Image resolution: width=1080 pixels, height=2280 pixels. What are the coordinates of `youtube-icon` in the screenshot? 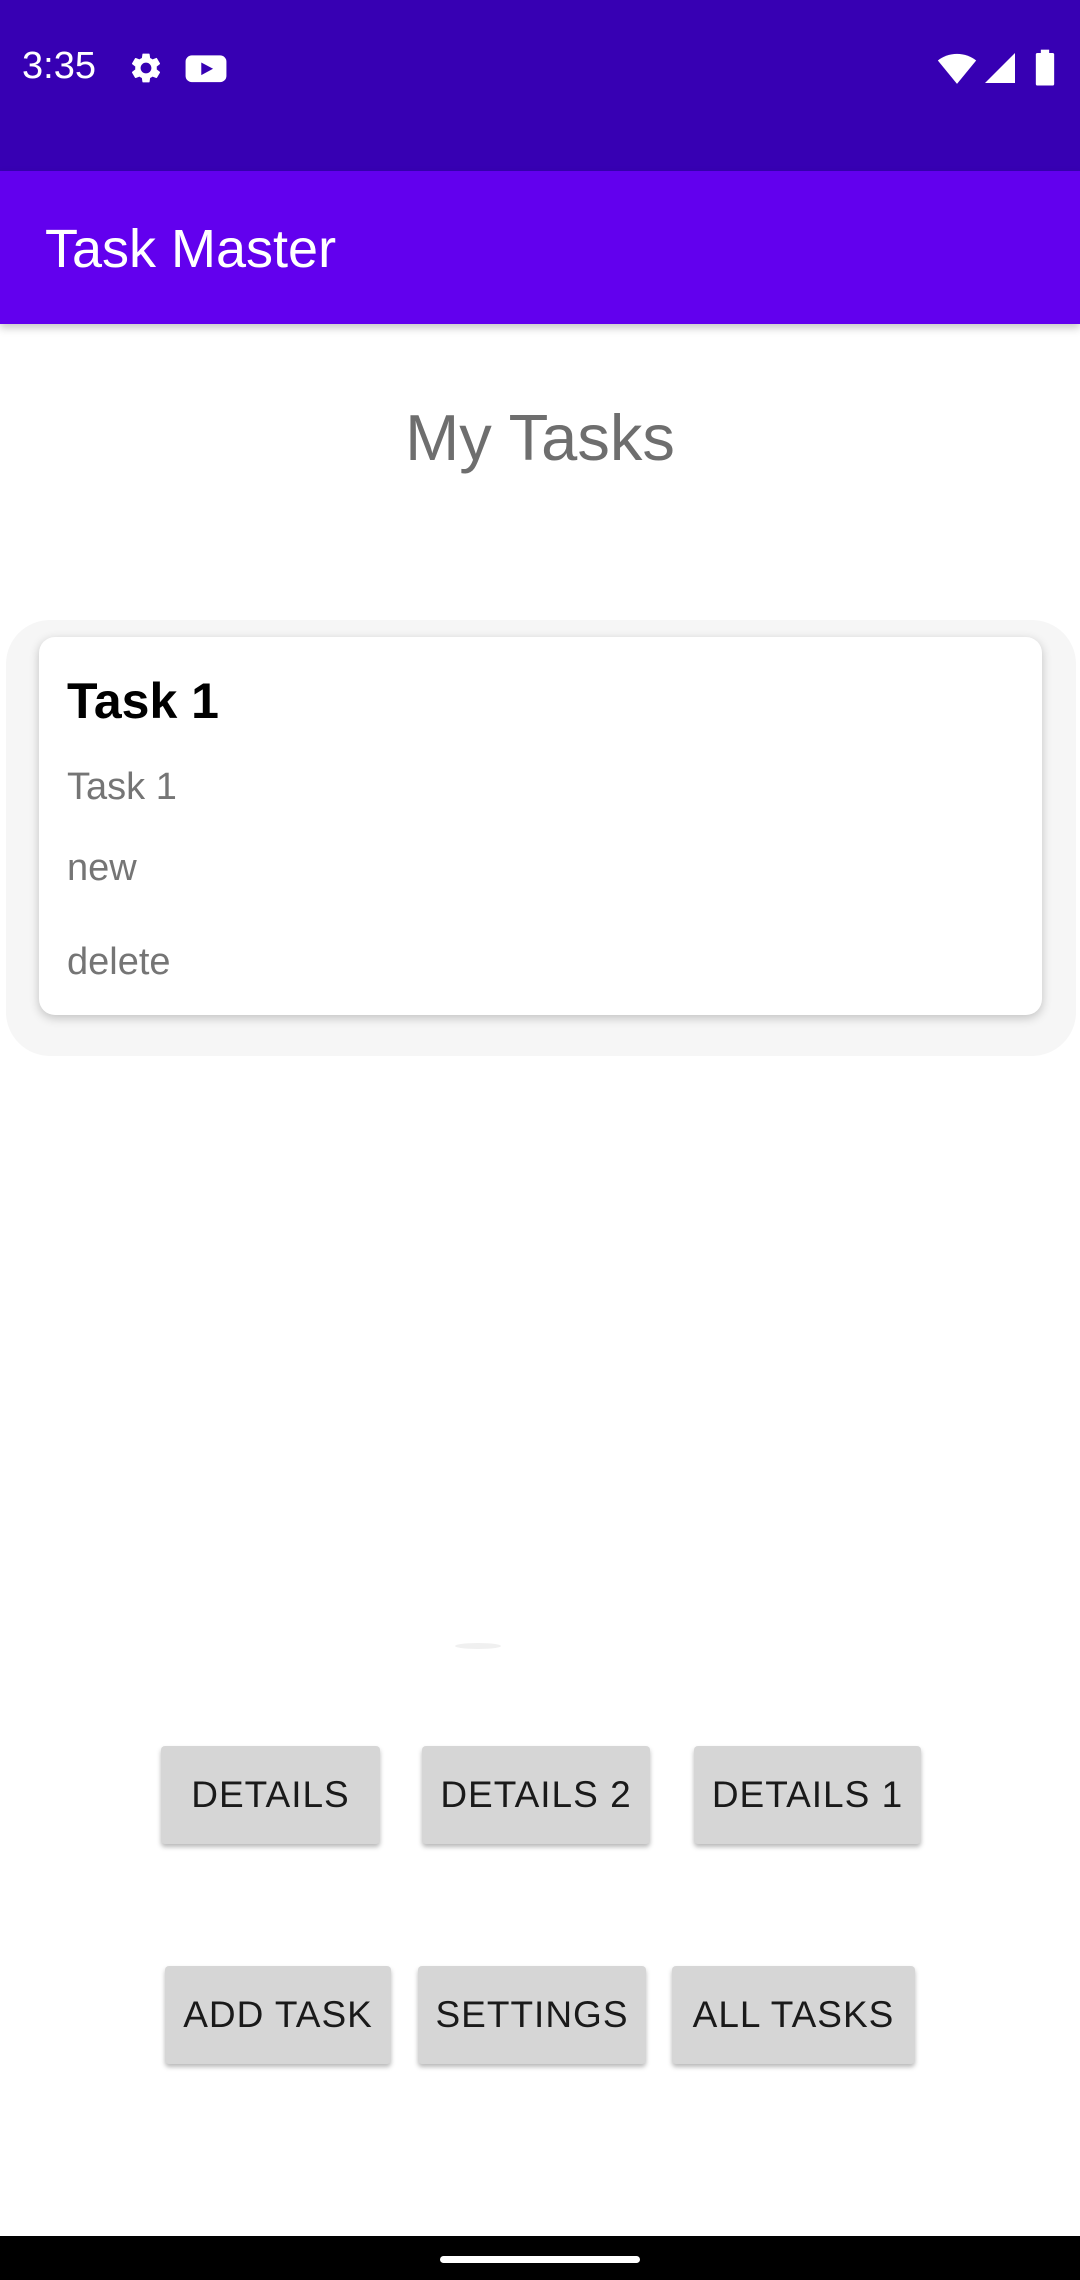 It's located at (206, 68).